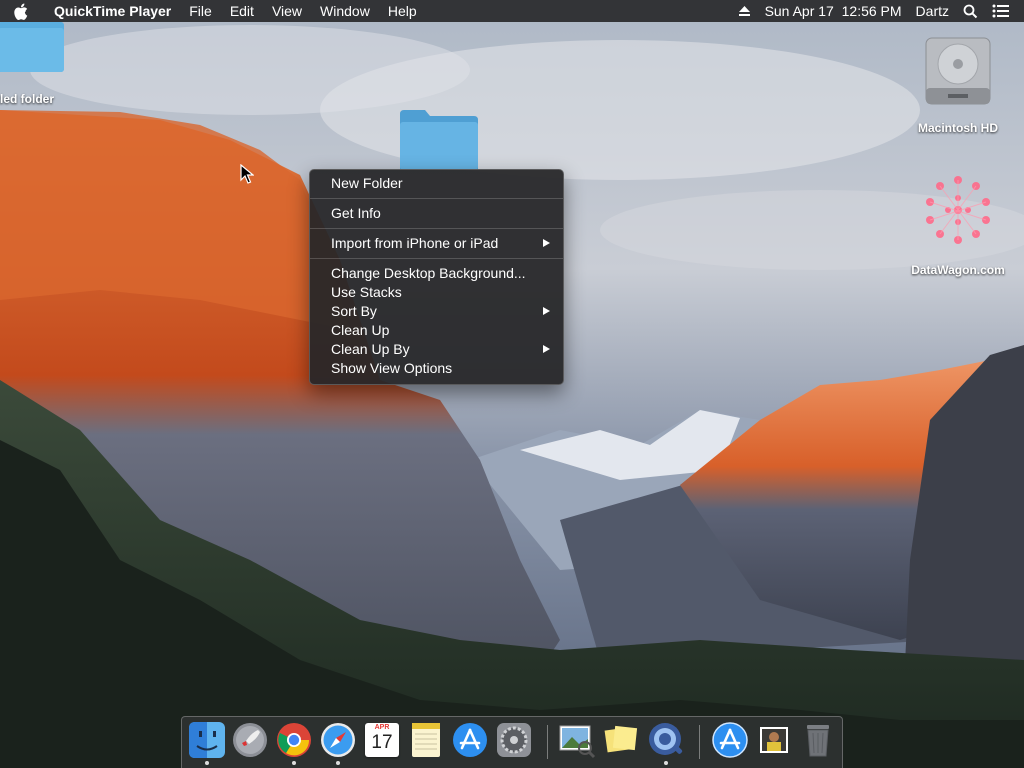 The image size is (1024, 768). I want to click on desktop-macintosh-hd: Macintosh HD, so click(958, 82).